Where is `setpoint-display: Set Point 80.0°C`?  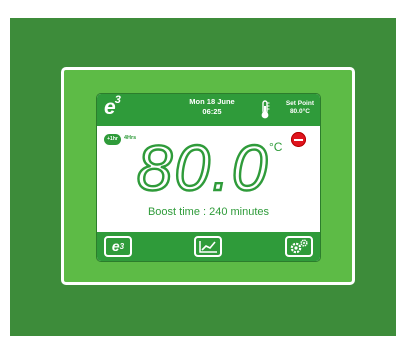 setpoint-display: Set Point 80.0°C is located at coordinates (300, 108).